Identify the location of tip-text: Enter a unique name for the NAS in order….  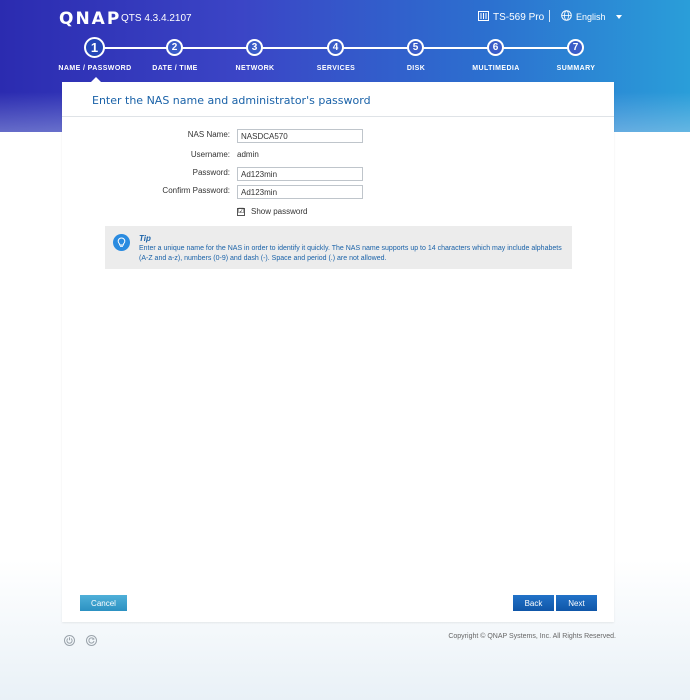
(350, 253).